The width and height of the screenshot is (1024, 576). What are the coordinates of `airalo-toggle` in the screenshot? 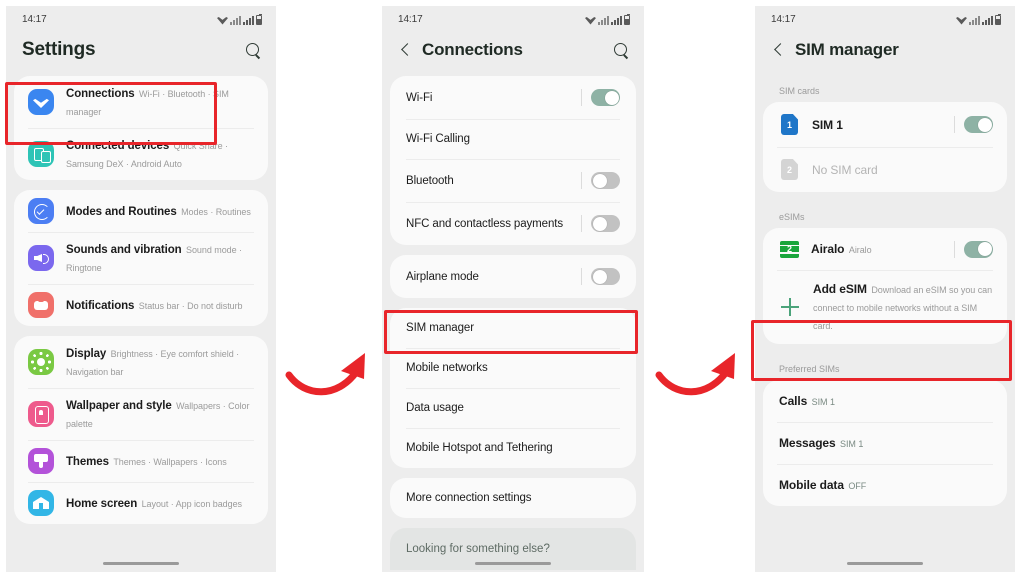 It's located at (973, 249).